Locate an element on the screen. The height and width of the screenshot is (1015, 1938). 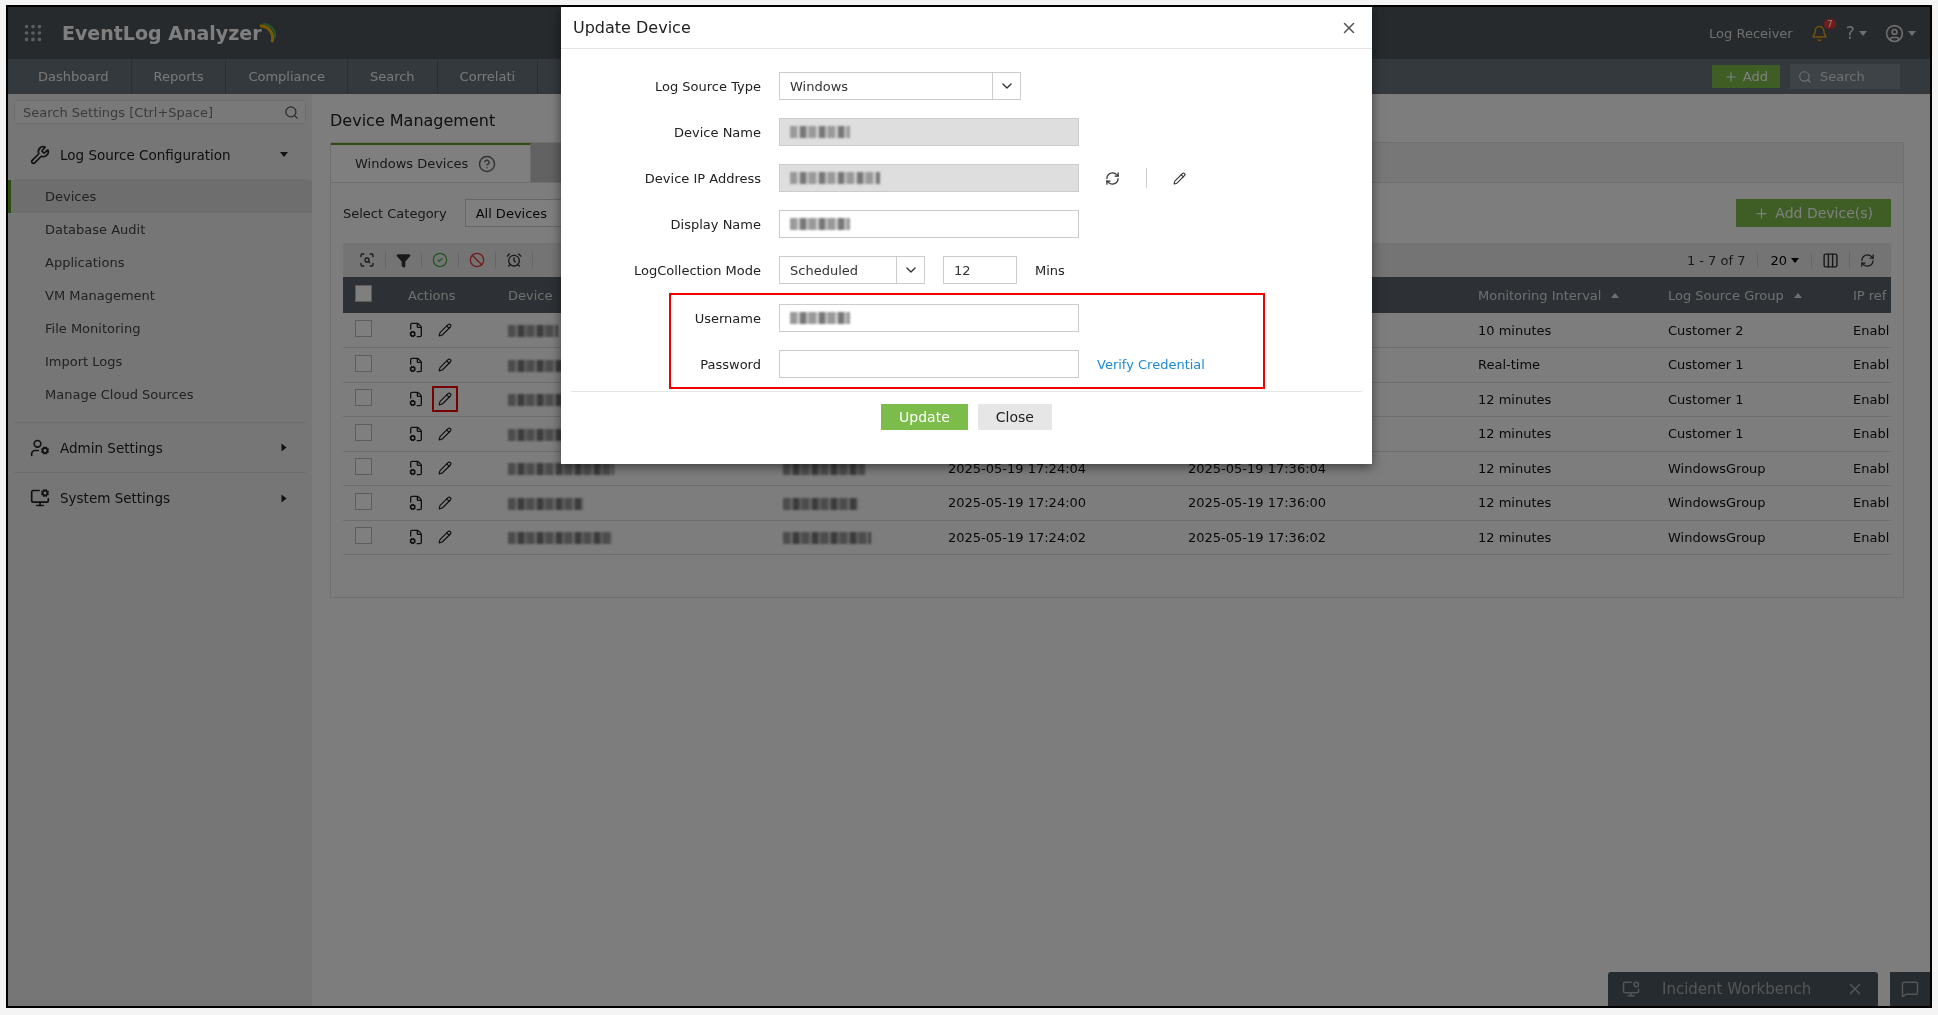
search-icon is located at coordinates (291, 112).